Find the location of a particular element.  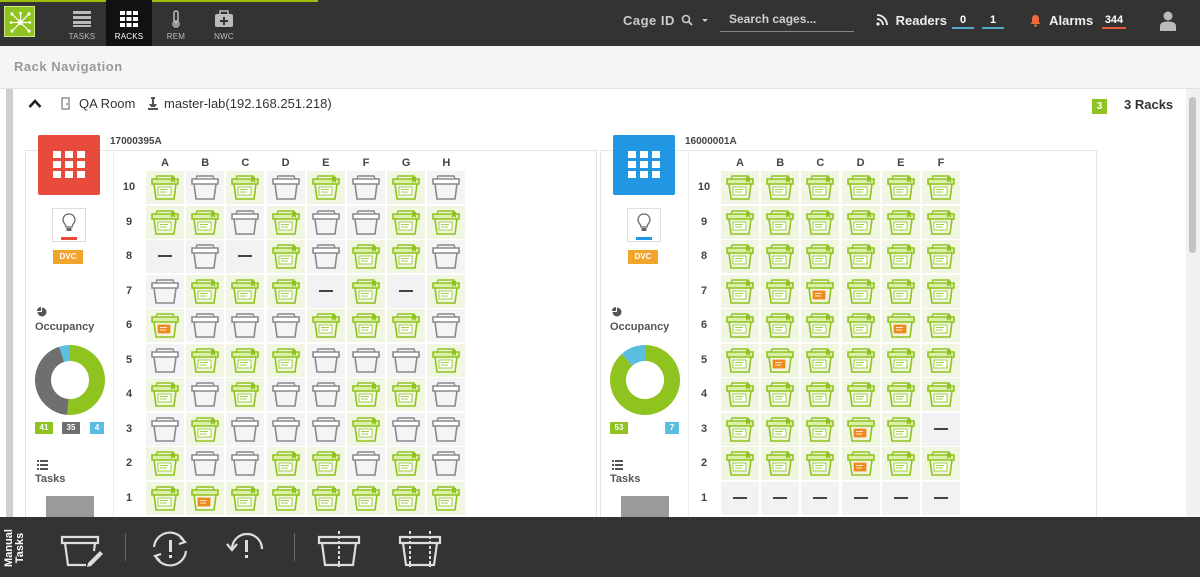

nav-tasks: TASKS is located at coordinates (82, 23).